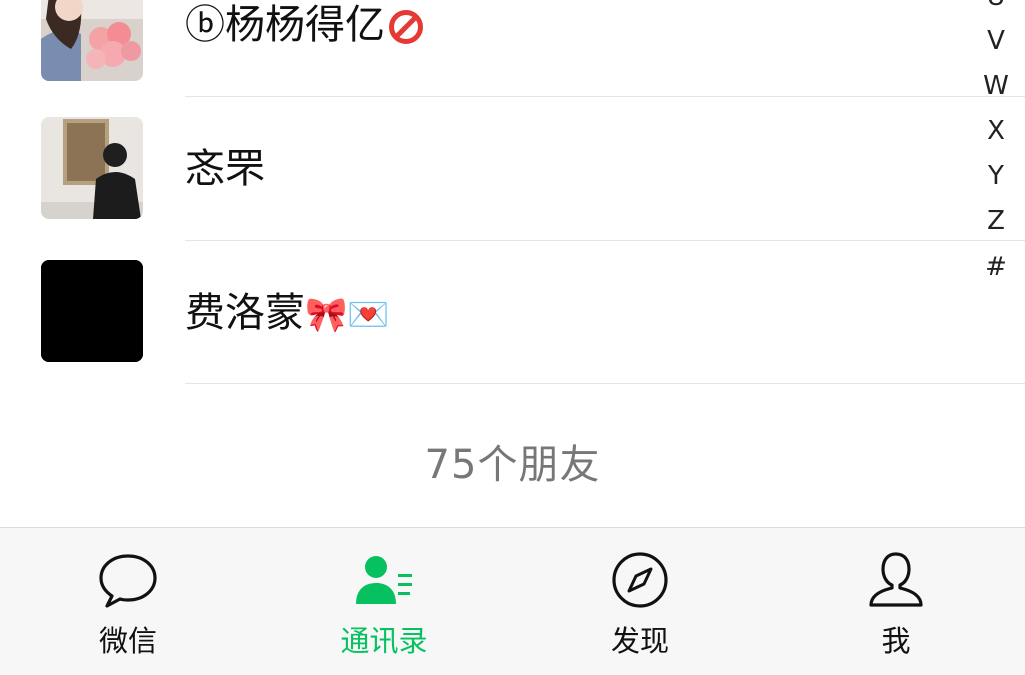  Describe the element at coordinates (996, 6) in the screenshot. I see `index-letter-u: U` at that location.